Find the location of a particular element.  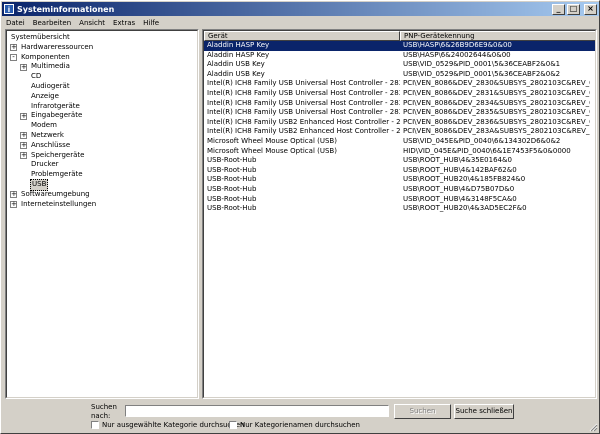

tree-item-label: Eingabegeräte is located at coordinates (57, 115).